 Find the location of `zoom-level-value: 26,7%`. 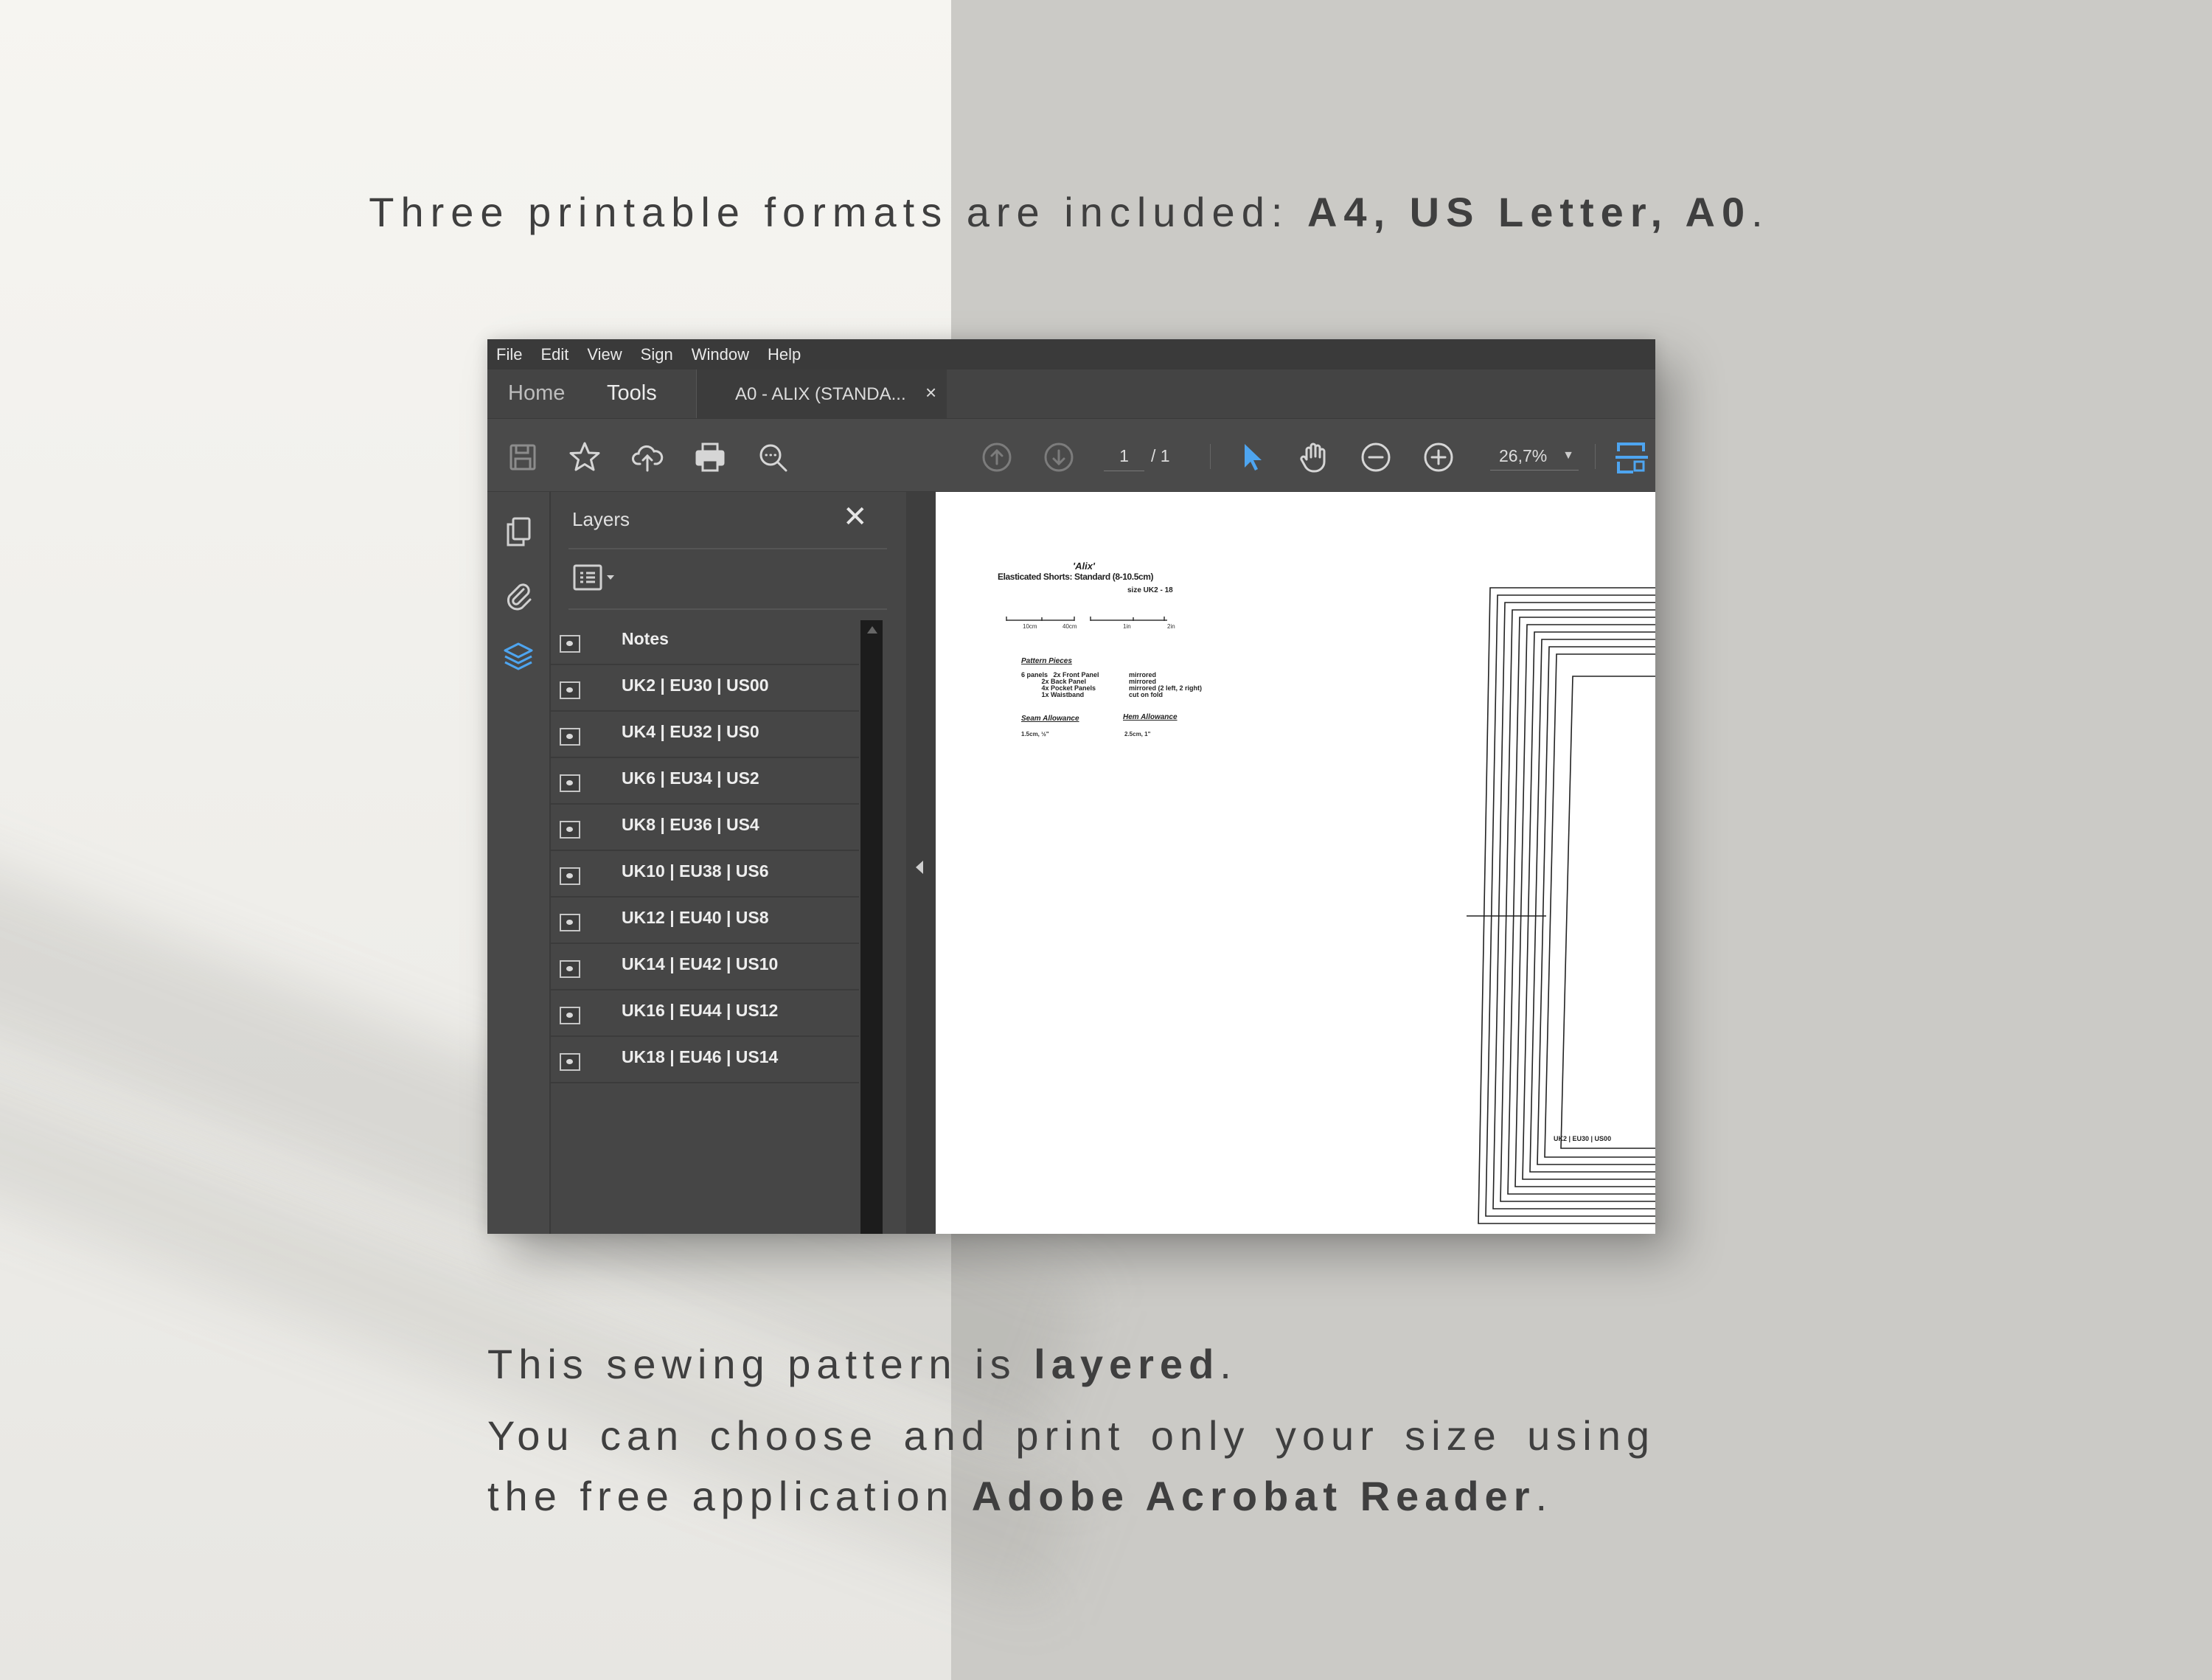

zoom-level-value: 26,7% is located at coordinates (1523, 456).